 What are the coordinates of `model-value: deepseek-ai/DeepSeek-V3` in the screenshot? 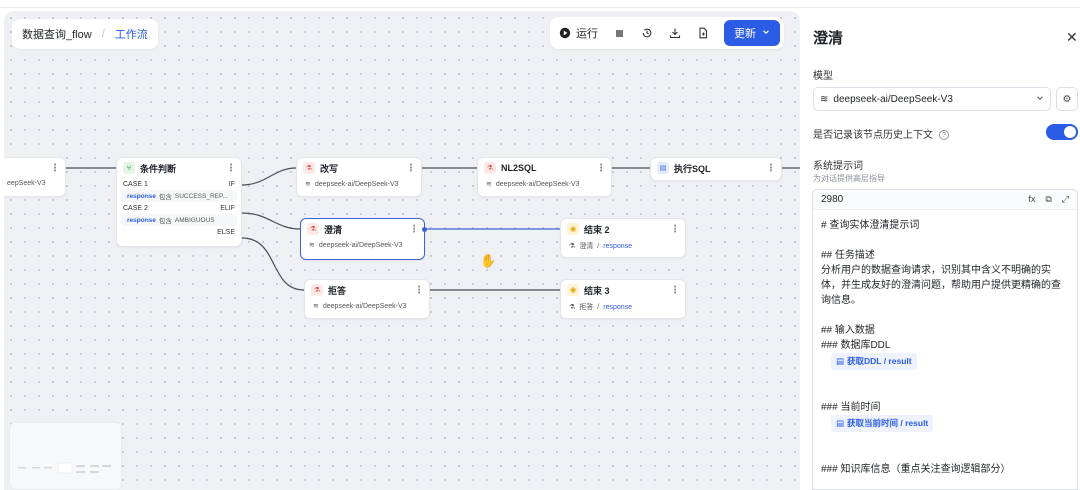 It's located at (893, 99).